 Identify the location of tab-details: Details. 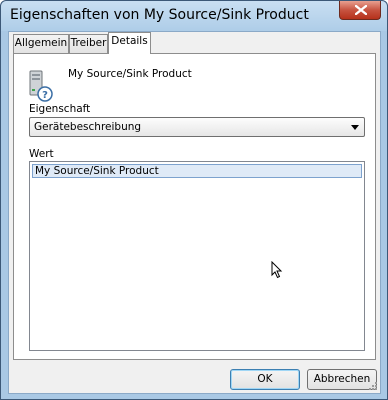
(129, 43).